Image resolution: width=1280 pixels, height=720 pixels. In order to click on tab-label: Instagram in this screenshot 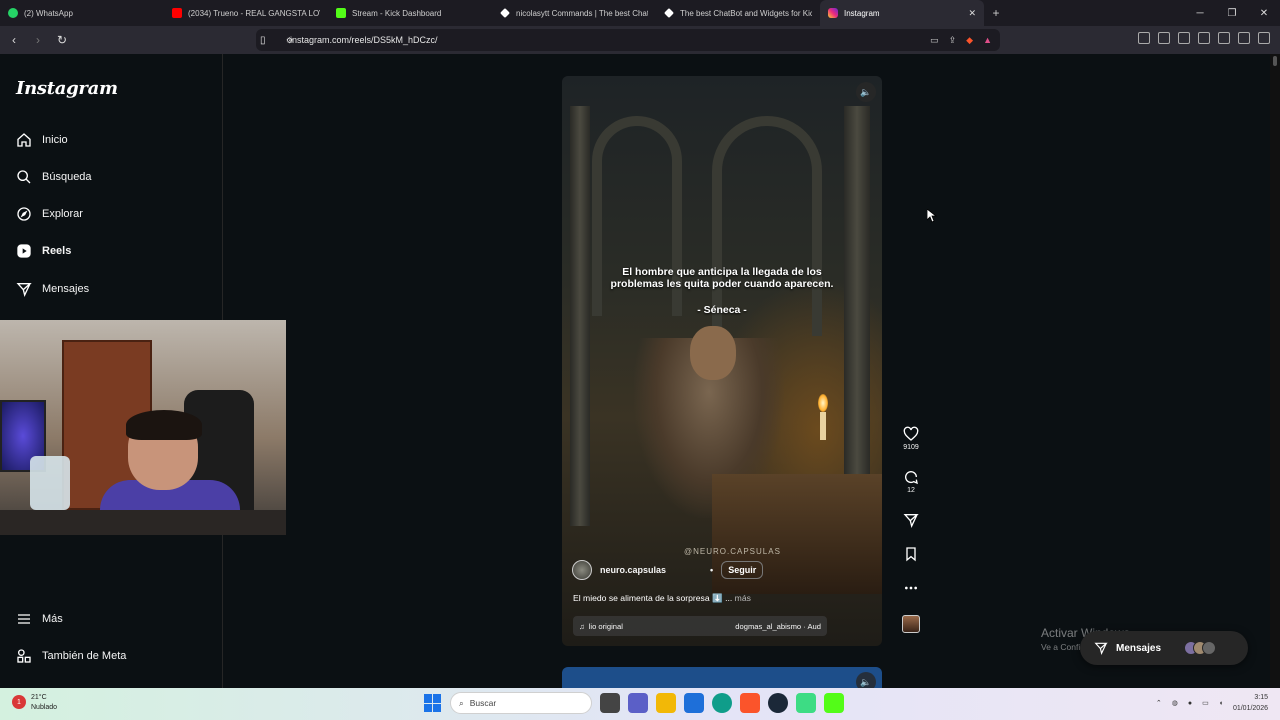, I will do `click(862, 13)`.